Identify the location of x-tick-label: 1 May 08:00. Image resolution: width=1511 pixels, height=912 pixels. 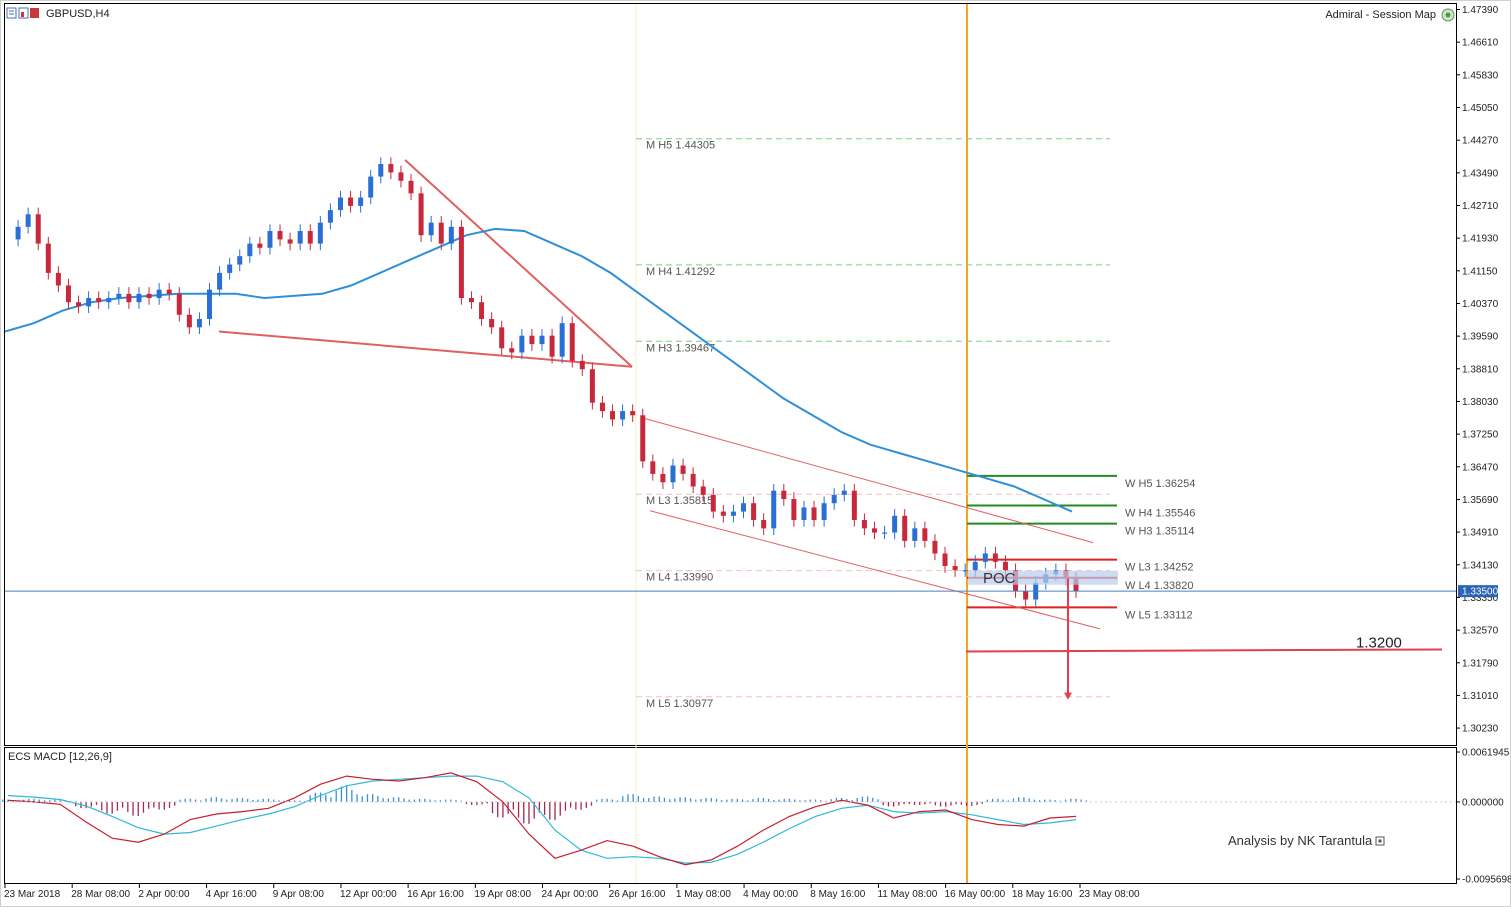
(703, 894).